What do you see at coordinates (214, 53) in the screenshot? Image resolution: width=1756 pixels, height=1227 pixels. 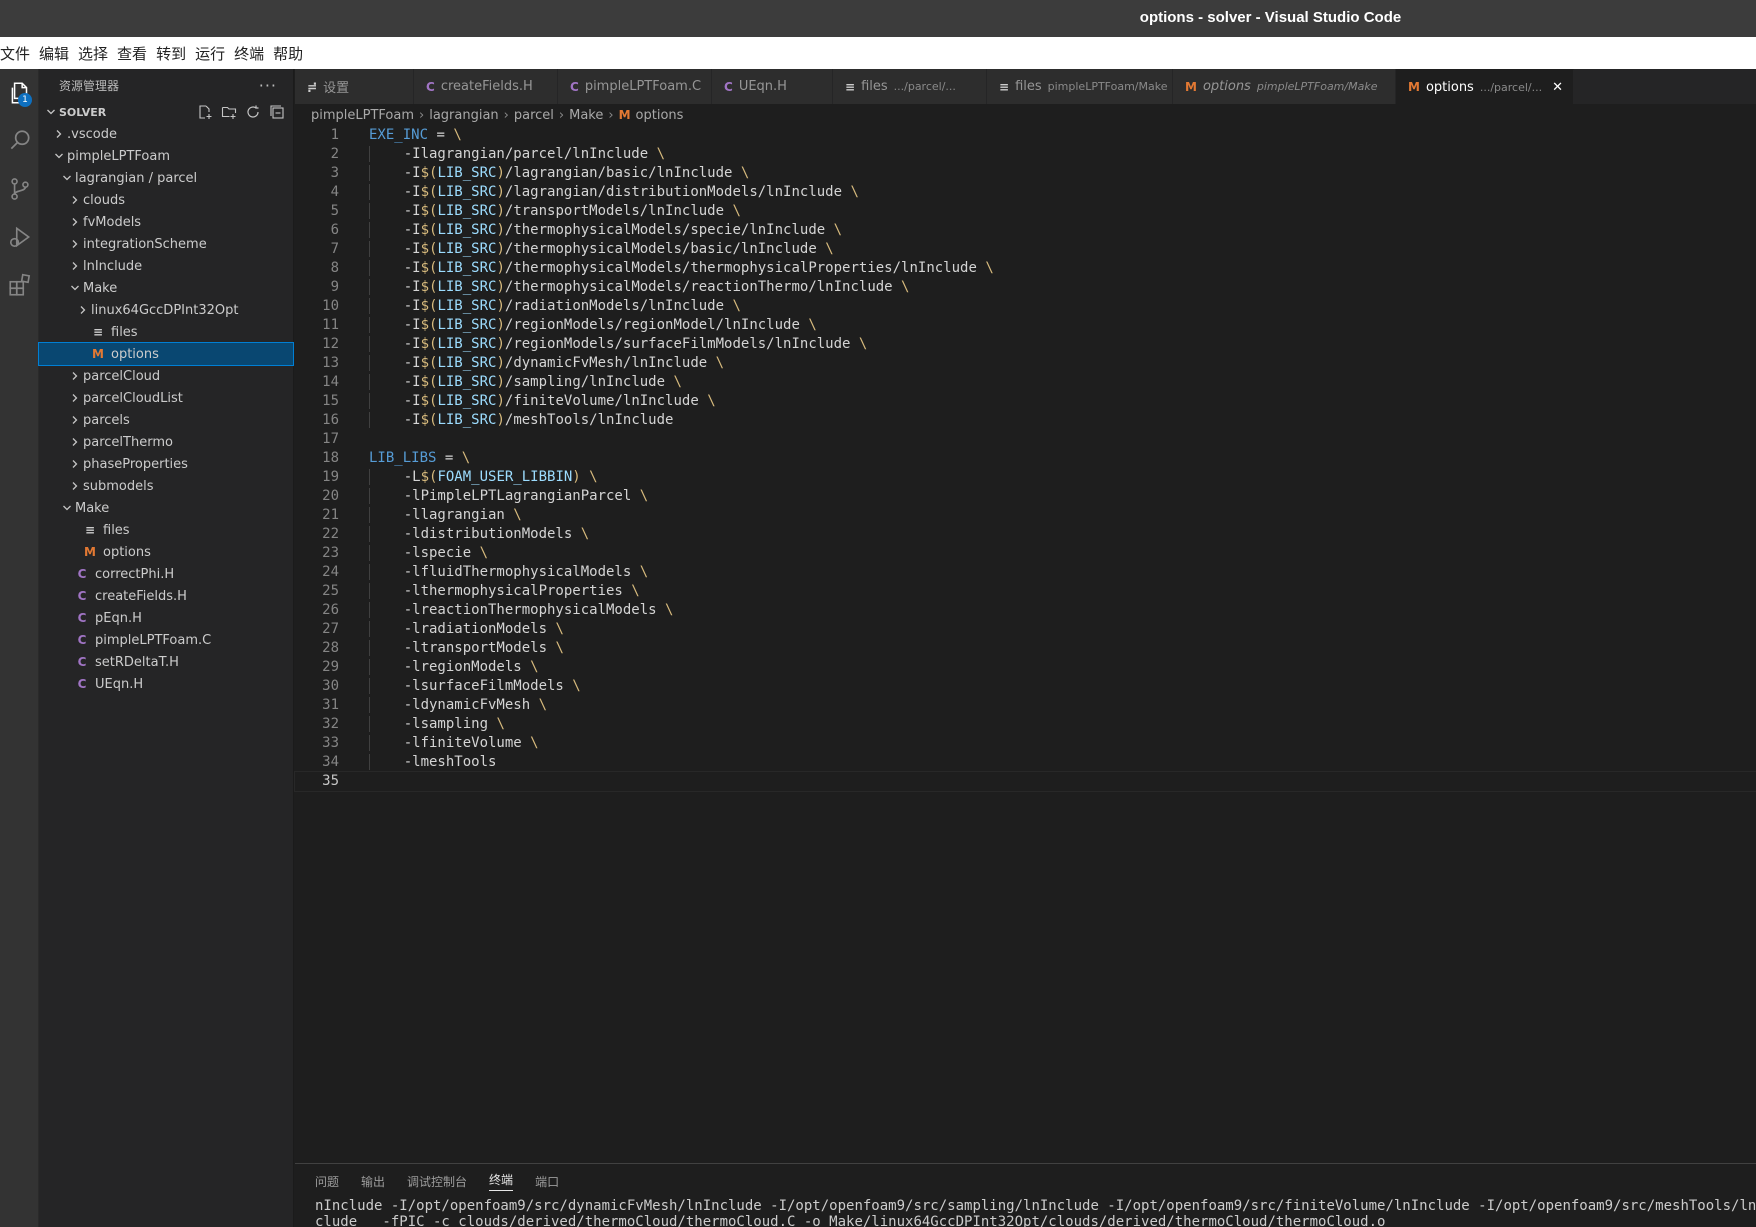 I see `menu-item: 运行` at bounding box center [214, 53].